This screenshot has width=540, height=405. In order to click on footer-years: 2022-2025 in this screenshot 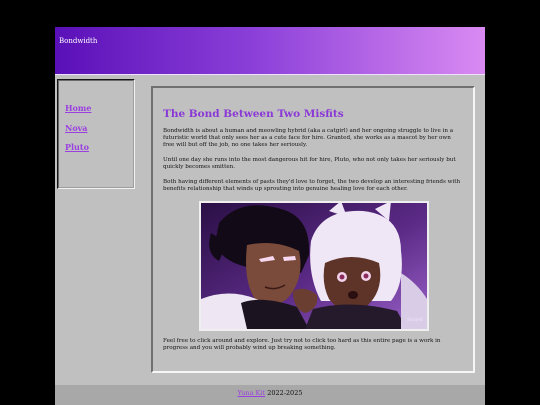, I will do `click(285, 393)`.